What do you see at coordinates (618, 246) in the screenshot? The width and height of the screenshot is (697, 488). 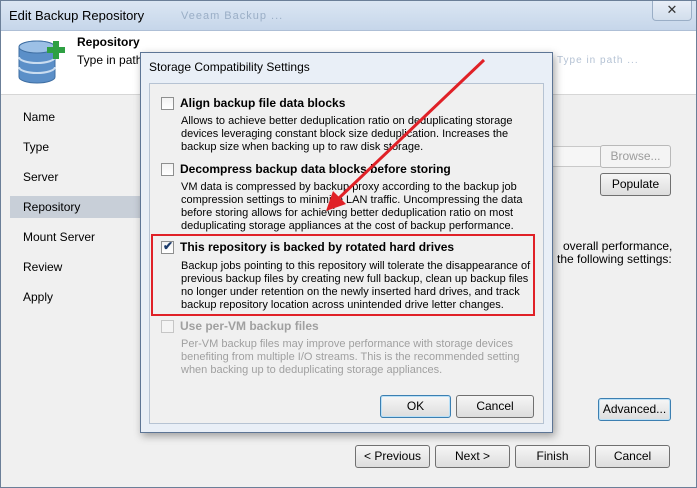 I see `performance-text: overall performance,` at bounding box center [618, 246].